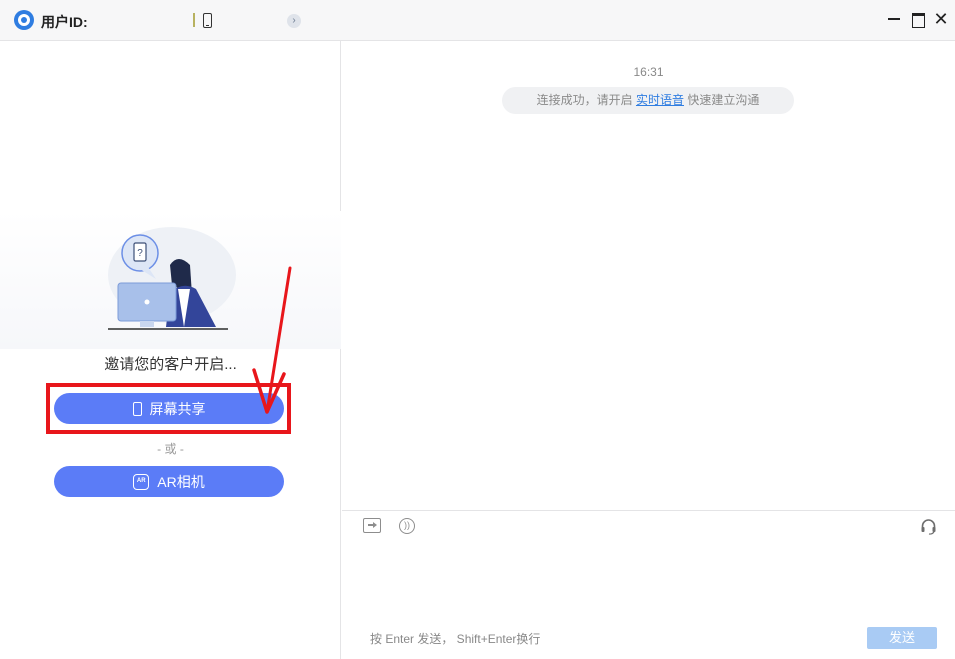 This screenshot has width=955, height=659. What do you see at coordinates (941, 19) in the screenshot?
I see `close-icon: ✕` at bounding box center [941, 19].